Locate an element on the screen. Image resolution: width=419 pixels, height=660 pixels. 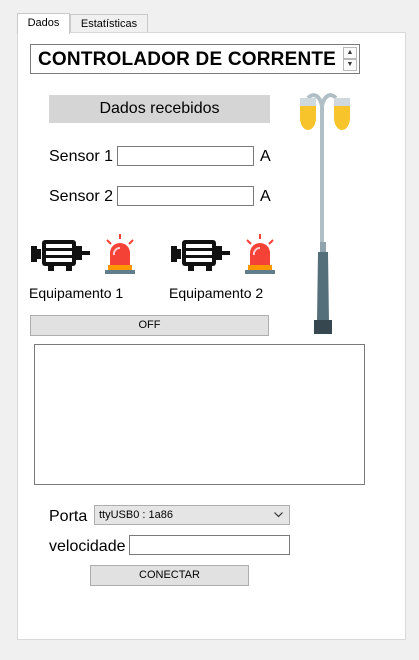
arrow-up-icon: ▲ is located at coordinates (350, 53).